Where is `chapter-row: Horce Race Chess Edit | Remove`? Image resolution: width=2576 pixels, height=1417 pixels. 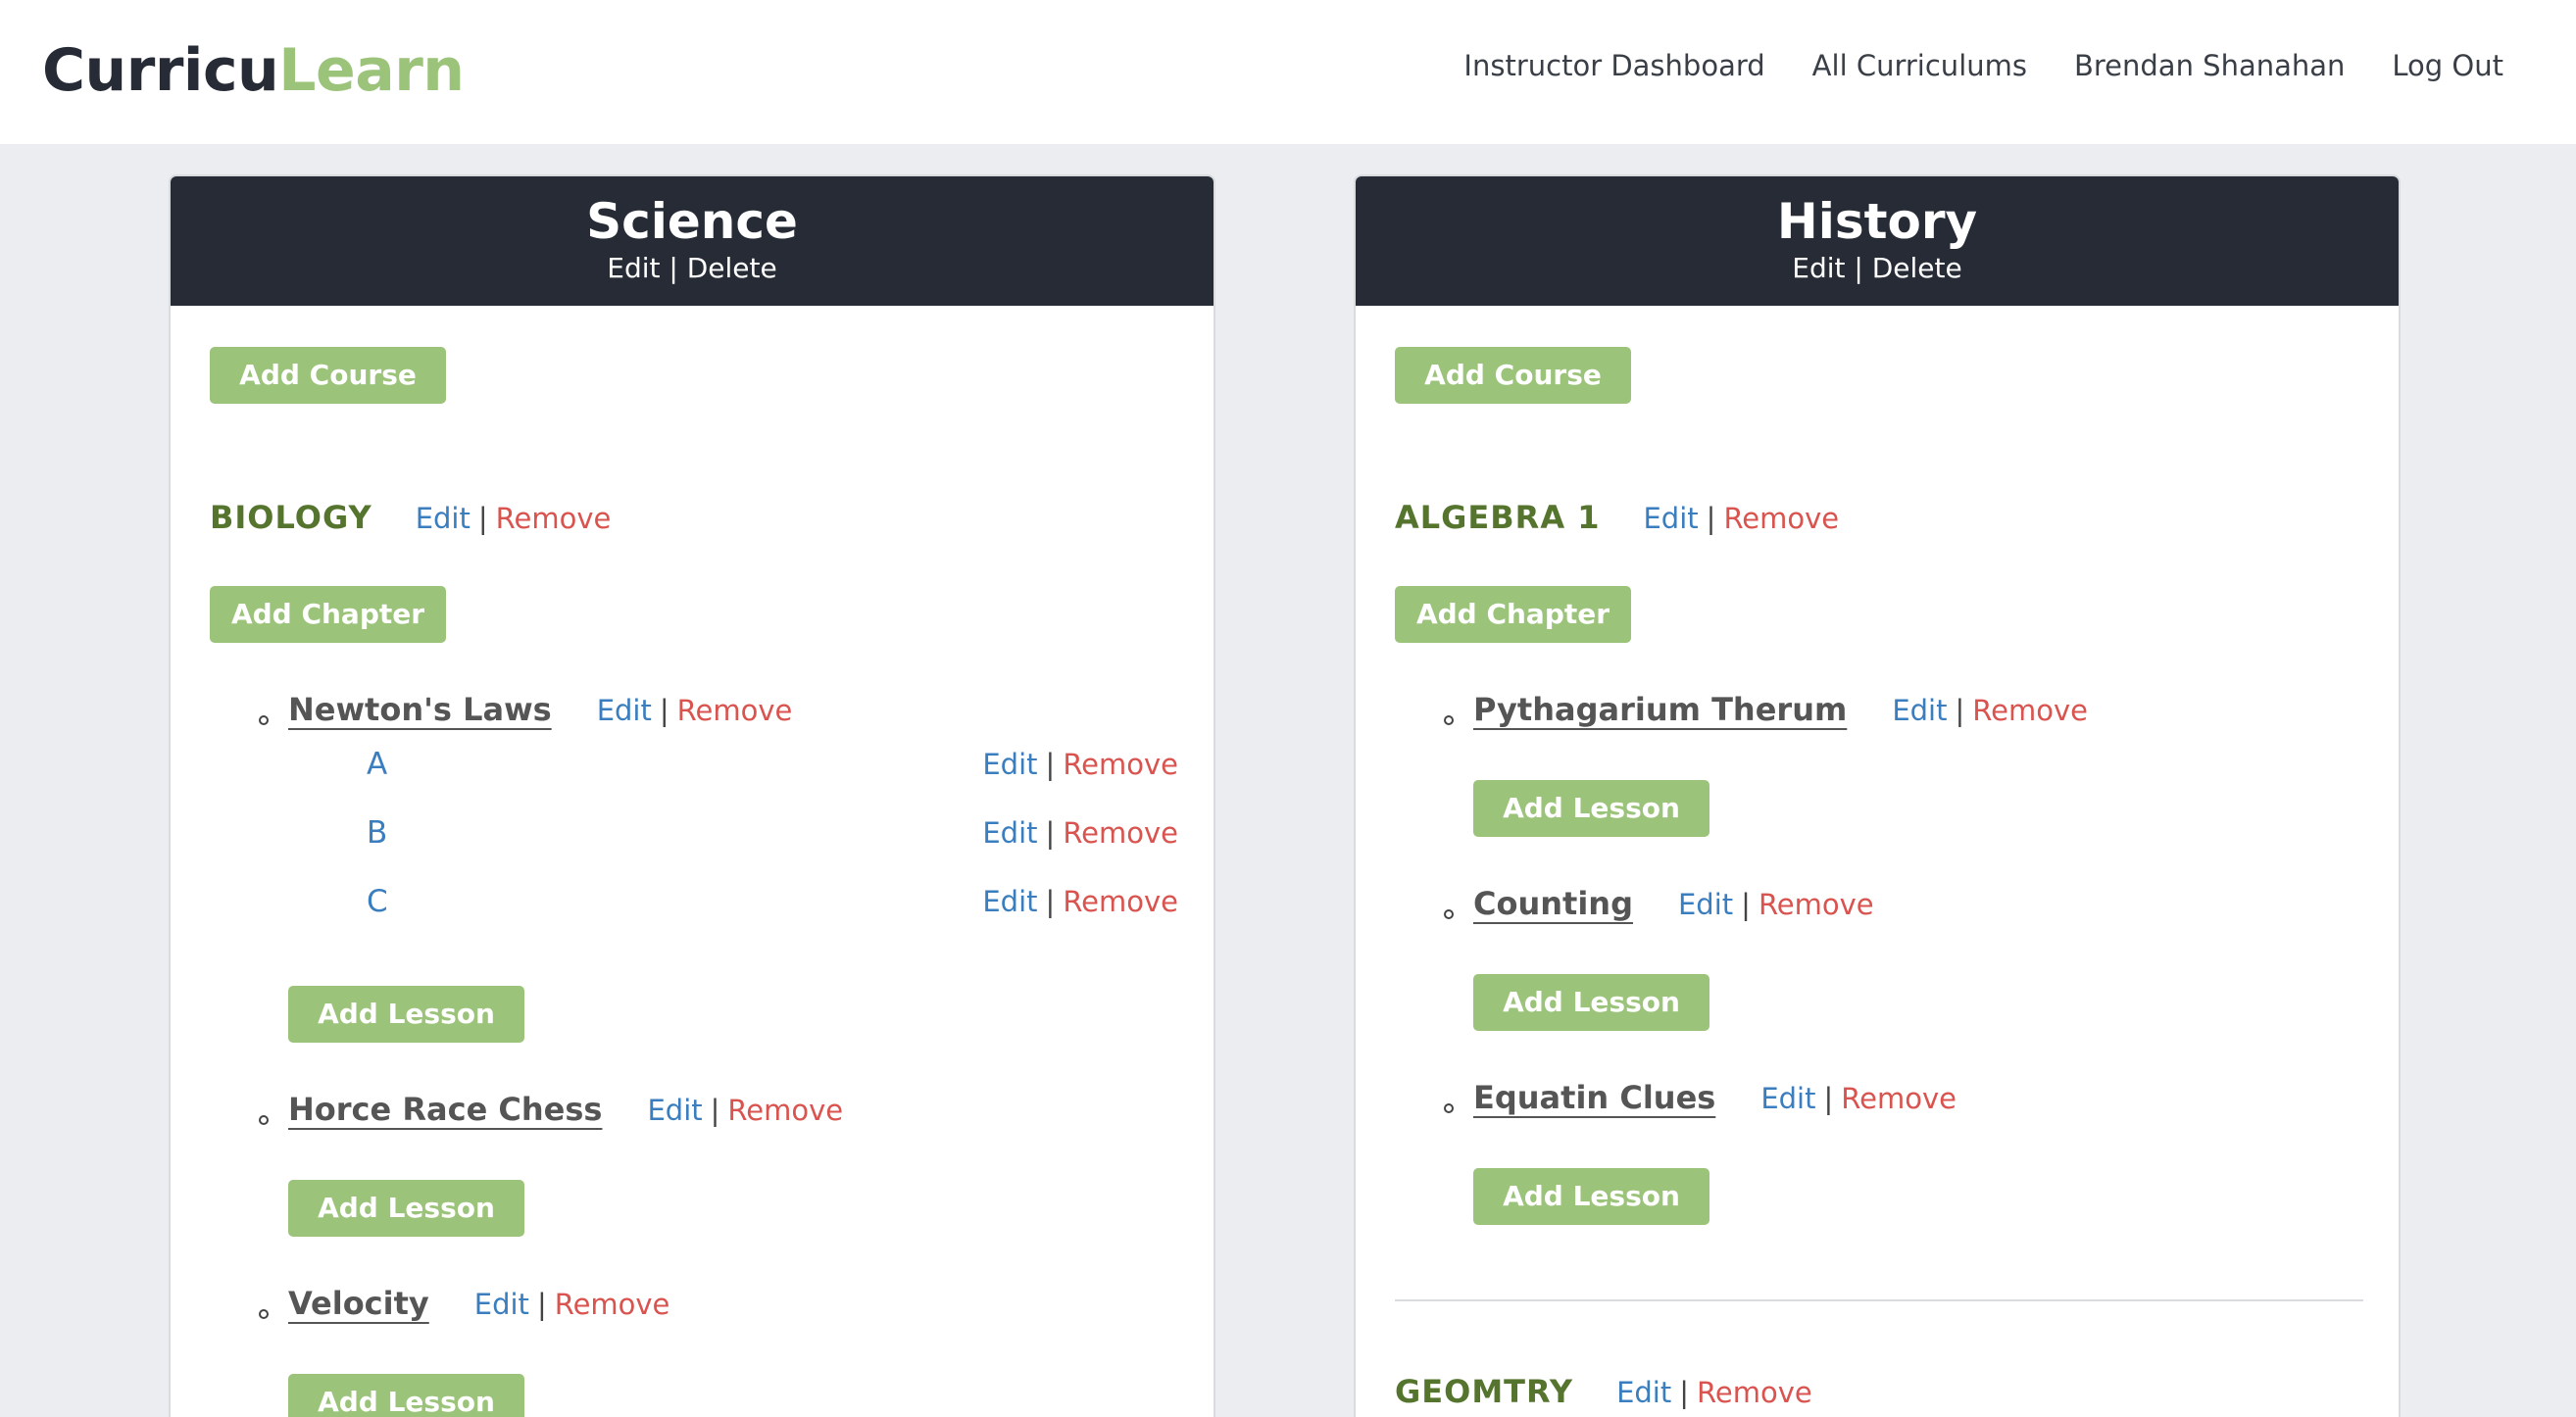 chapter-row: Horce Race Chess Edit | Remove is located at coordinates (565, 1112).